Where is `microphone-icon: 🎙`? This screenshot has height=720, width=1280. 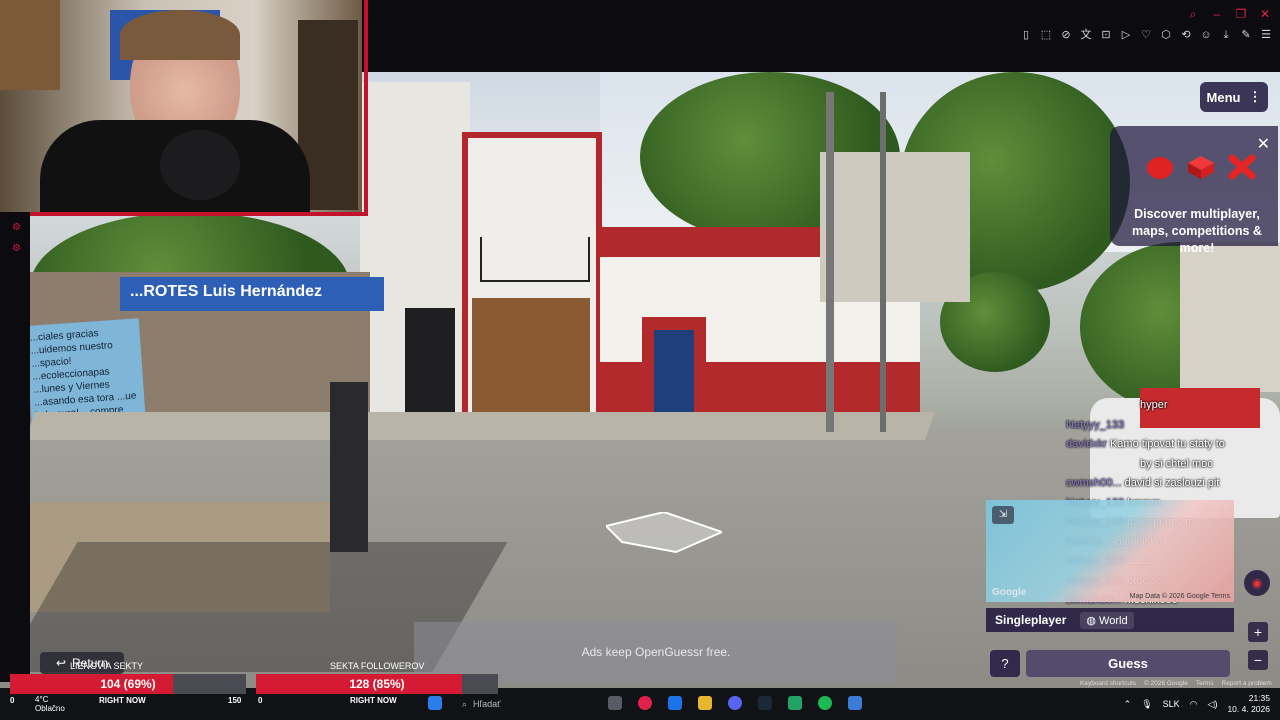
microphone-icon: 🎙 is located at coordinates (1146, 704).